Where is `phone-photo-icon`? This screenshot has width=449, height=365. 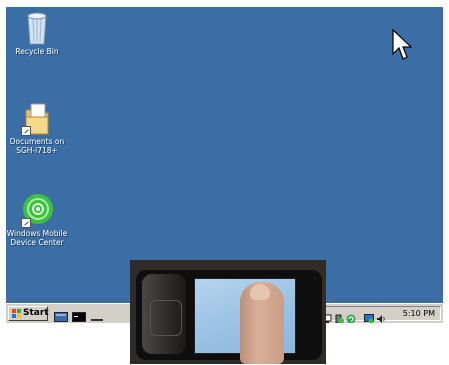
phone-photo-icon is located at coordinates (228, 312).